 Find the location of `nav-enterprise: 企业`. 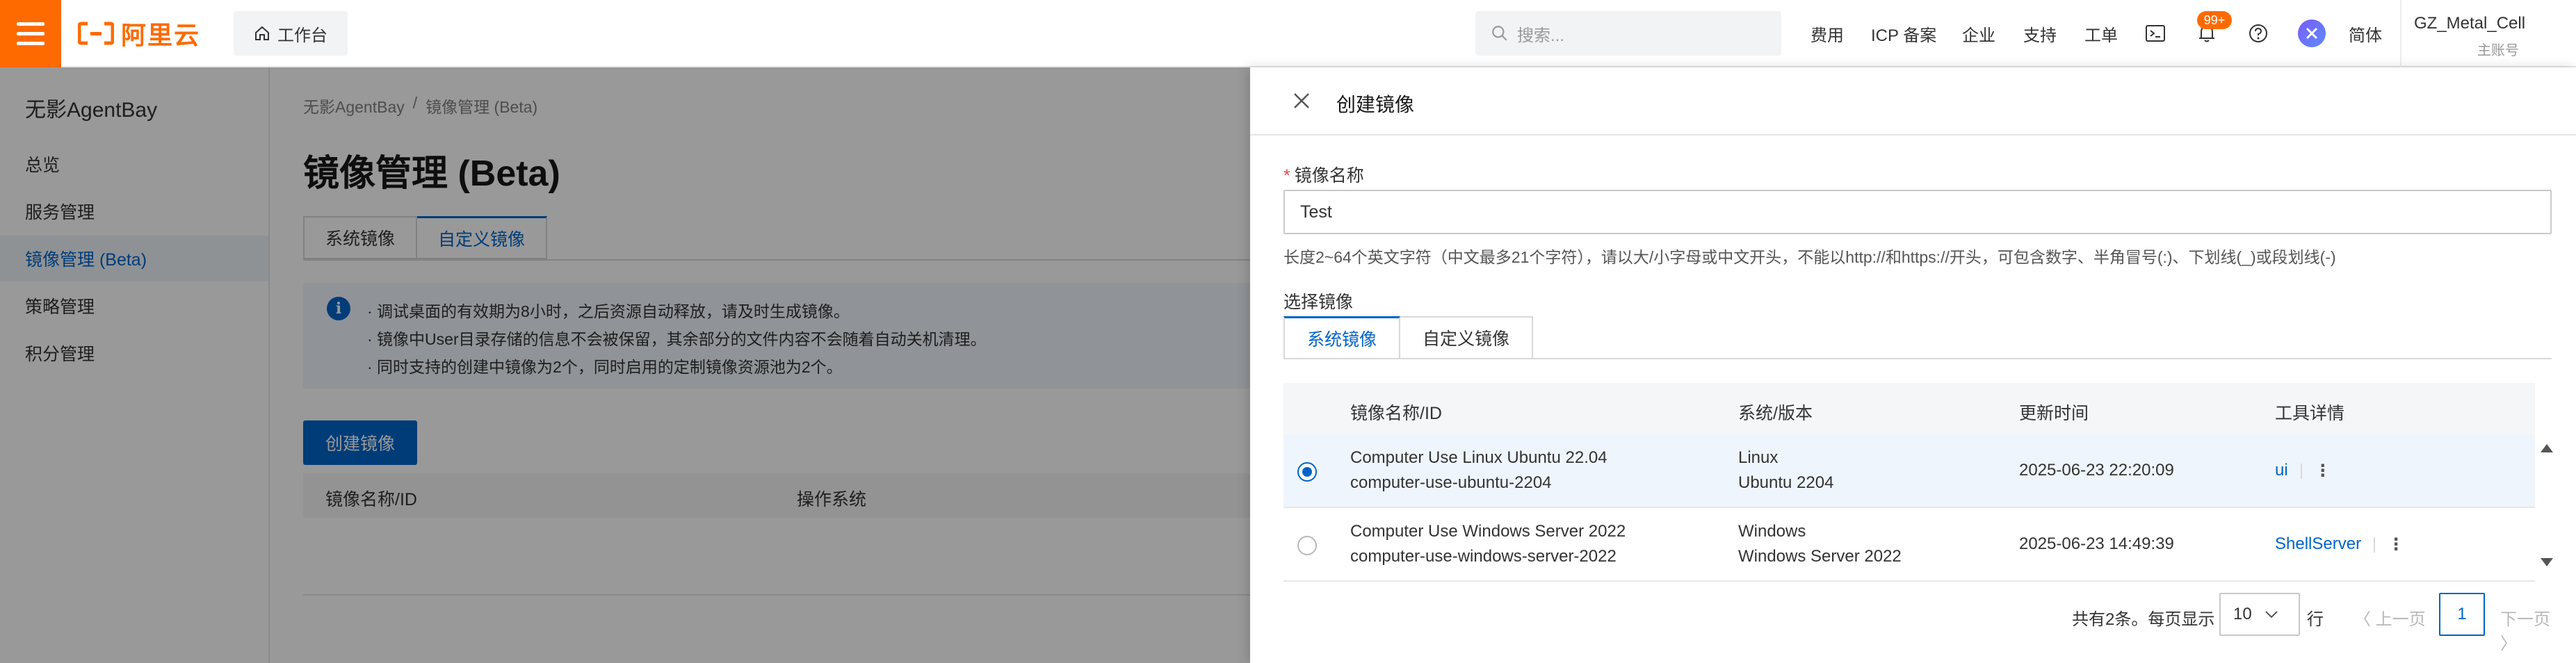

nav-enterprise: 企业 is located at coordinates (1978, 33).